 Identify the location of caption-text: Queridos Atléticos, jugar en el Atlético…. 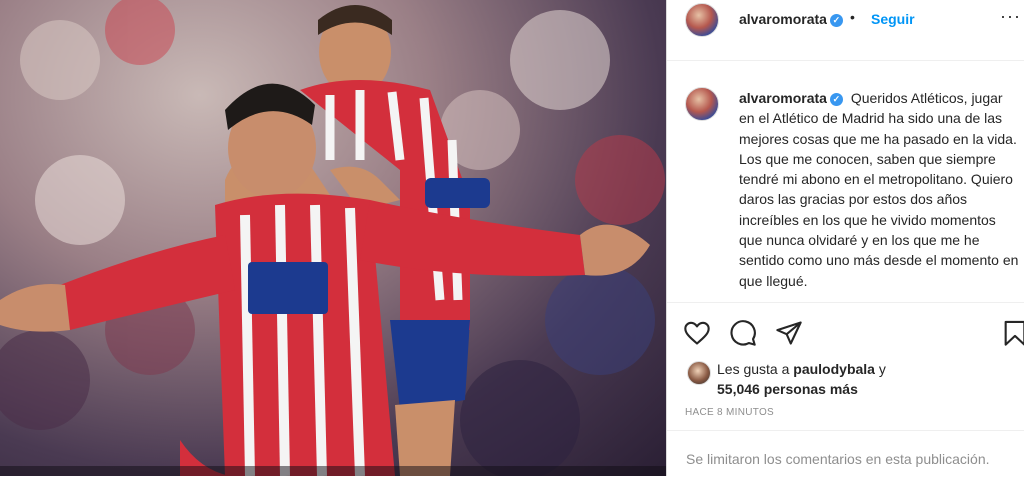
(879, 189).